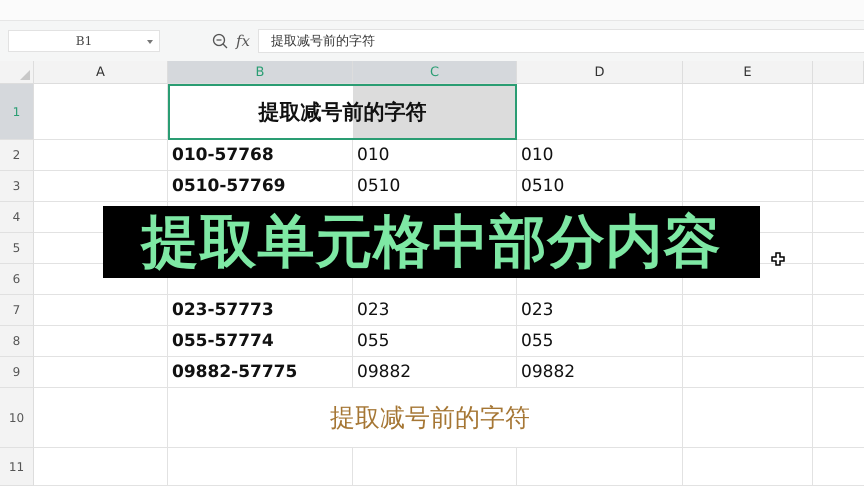 Image resolution: width=864 pixels, height=486 pixels. I want to click on table-cell: 09882-57775, so click(260, 372).